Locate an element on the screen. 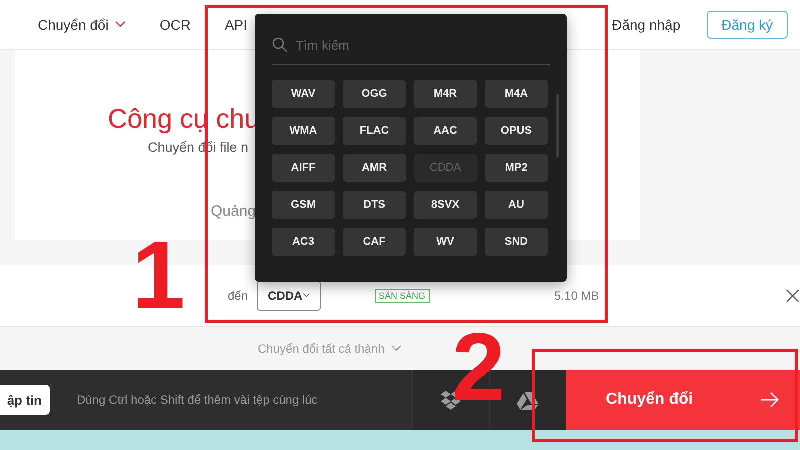 The height and width of the screenshot is (450, 800). format-option: MP2 is located at coordinates (516, 168).